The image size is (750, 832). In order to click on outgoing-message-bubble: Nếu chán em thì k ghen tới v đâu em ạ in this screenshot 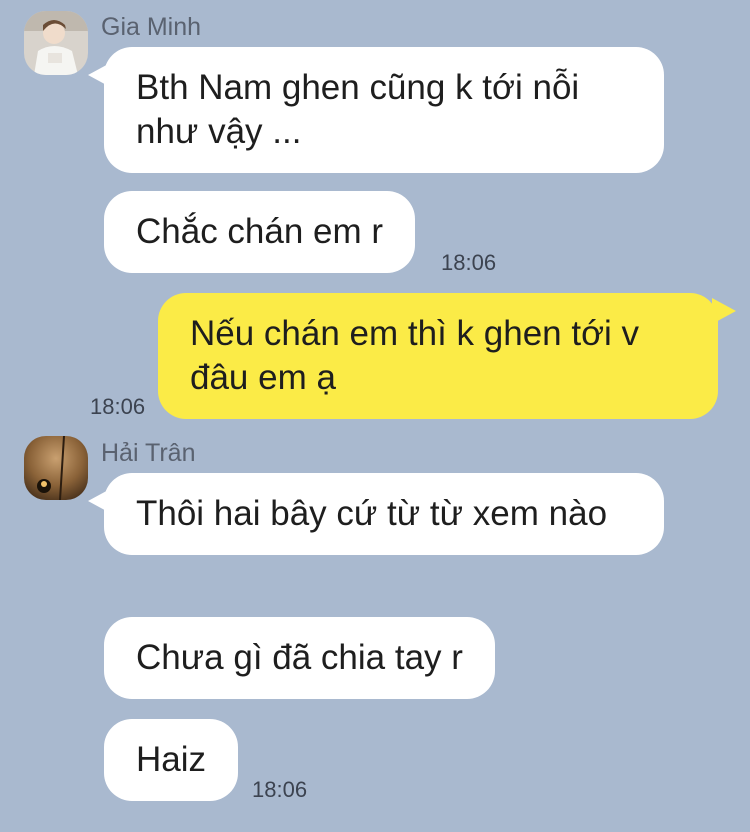, I will do `click(438, 356)`.